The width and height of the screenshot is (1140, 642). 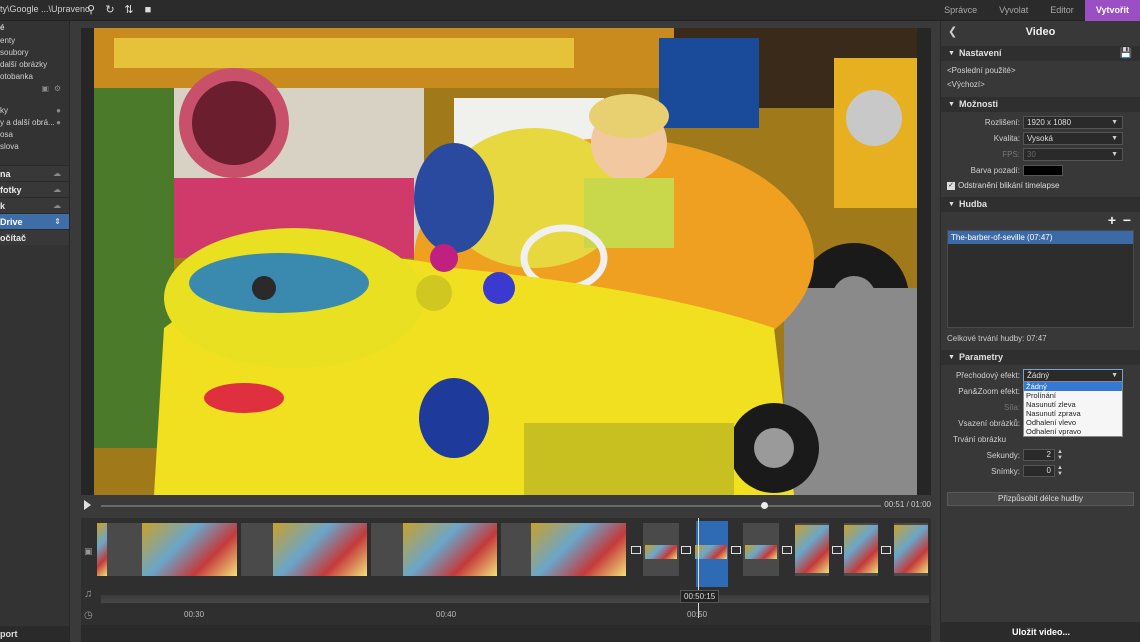 I want to click on panel-title: ❮ Video, so click(x=1040, y=32).